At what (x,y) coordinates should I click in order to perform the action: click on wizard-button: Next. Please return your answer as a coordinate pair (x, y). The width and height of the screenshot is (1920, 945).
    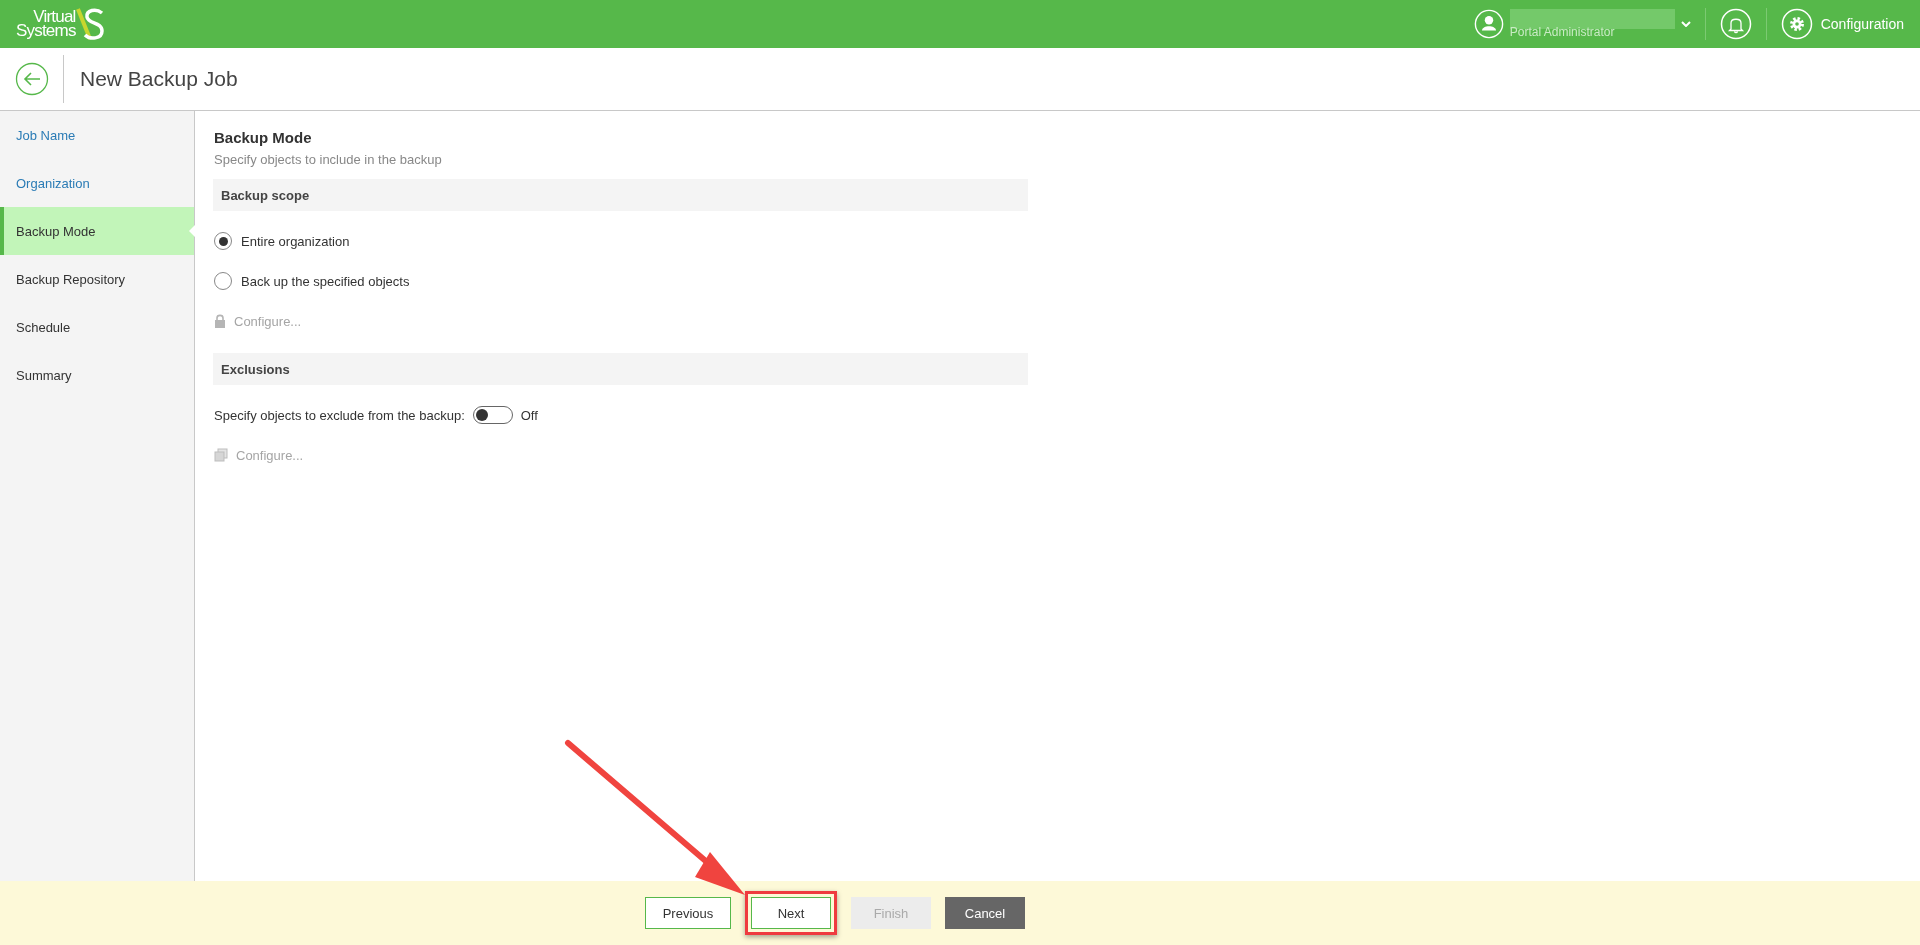
    Looking at the image, I should click on (791, 913).